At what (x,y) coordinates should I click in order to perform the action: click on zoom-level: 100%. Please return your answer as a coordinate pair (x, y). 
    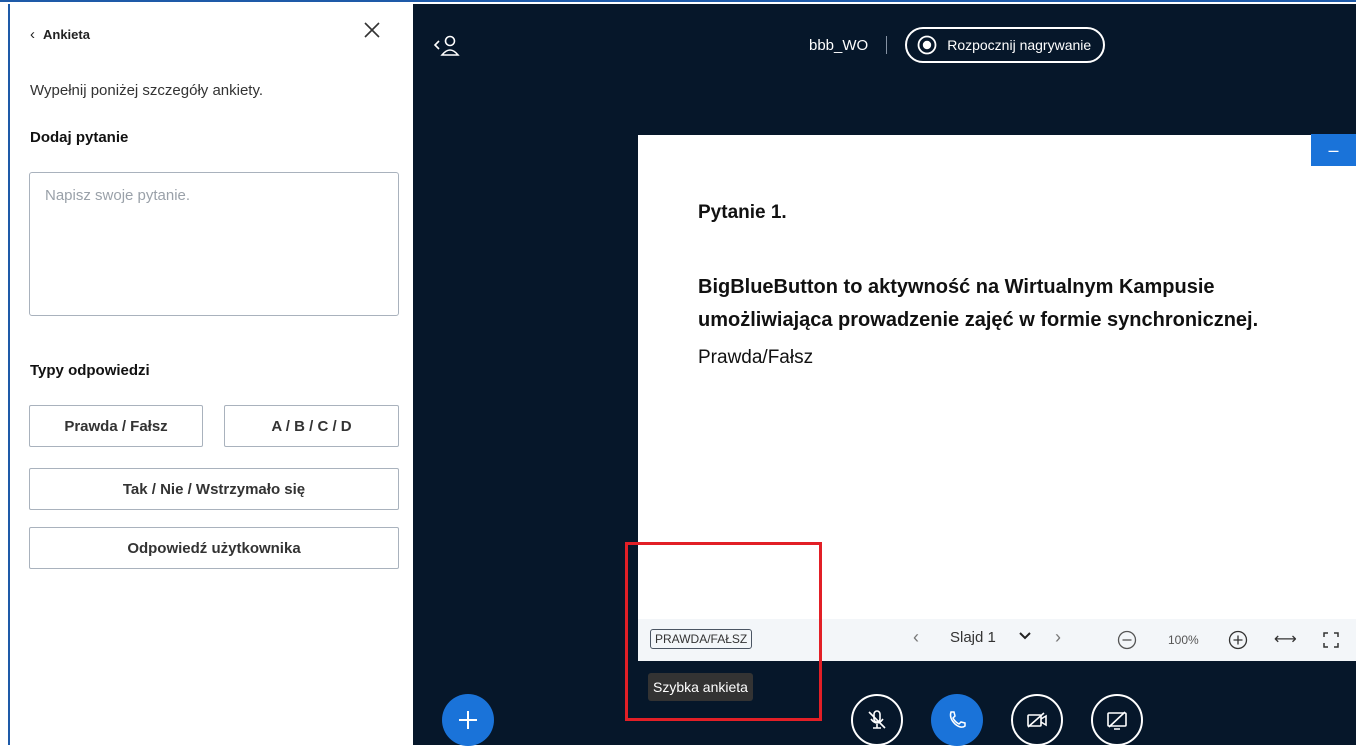
    Looking at the image, I should click on (1183, 640).